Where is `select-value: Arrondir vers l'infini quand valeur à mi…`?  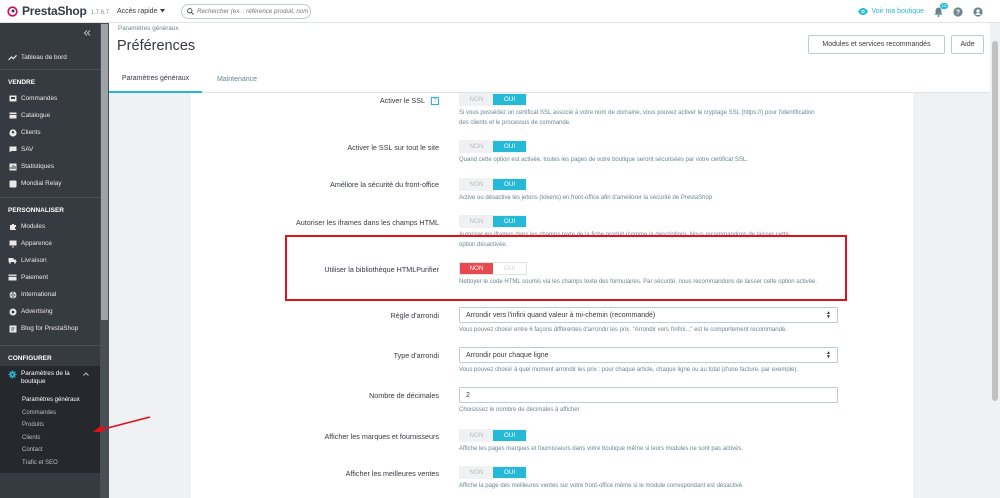
select-value: Arrondir vers l'infini quand valeur à mi… is located at coordinates (561, 315).